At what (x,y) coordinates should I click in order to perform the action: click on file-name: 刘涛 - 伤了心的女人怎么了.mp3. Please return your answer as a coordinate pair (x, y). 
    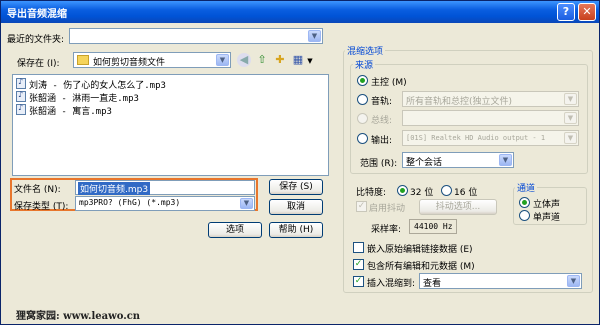
    Looking at the image, I should click on (97, 86).